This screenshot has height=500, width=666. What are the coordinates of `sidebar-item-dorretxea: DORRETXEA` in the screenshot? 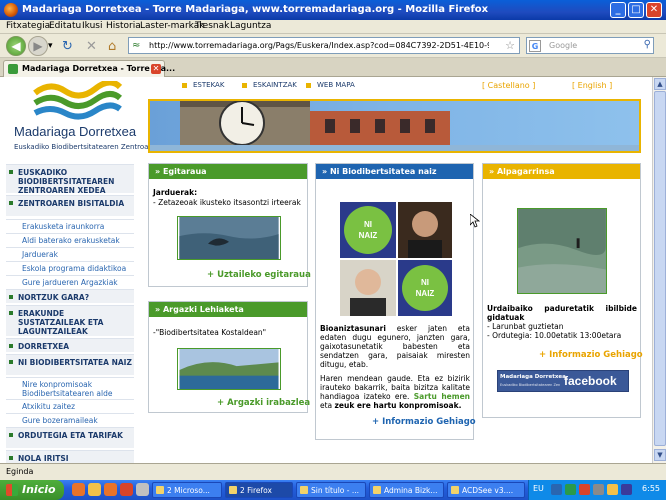 It's located at (70, 345).